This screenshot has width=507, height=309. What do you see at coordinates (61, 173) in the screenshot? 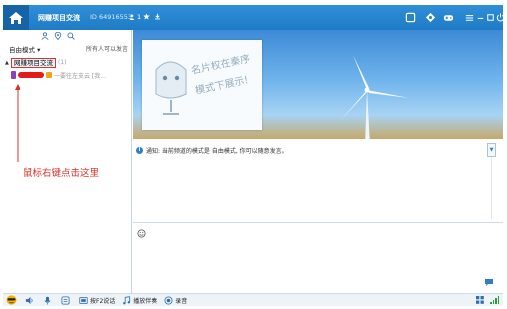
I see `annotation-text: 鼠标右键点击这里` at bounding box center [61, 173].